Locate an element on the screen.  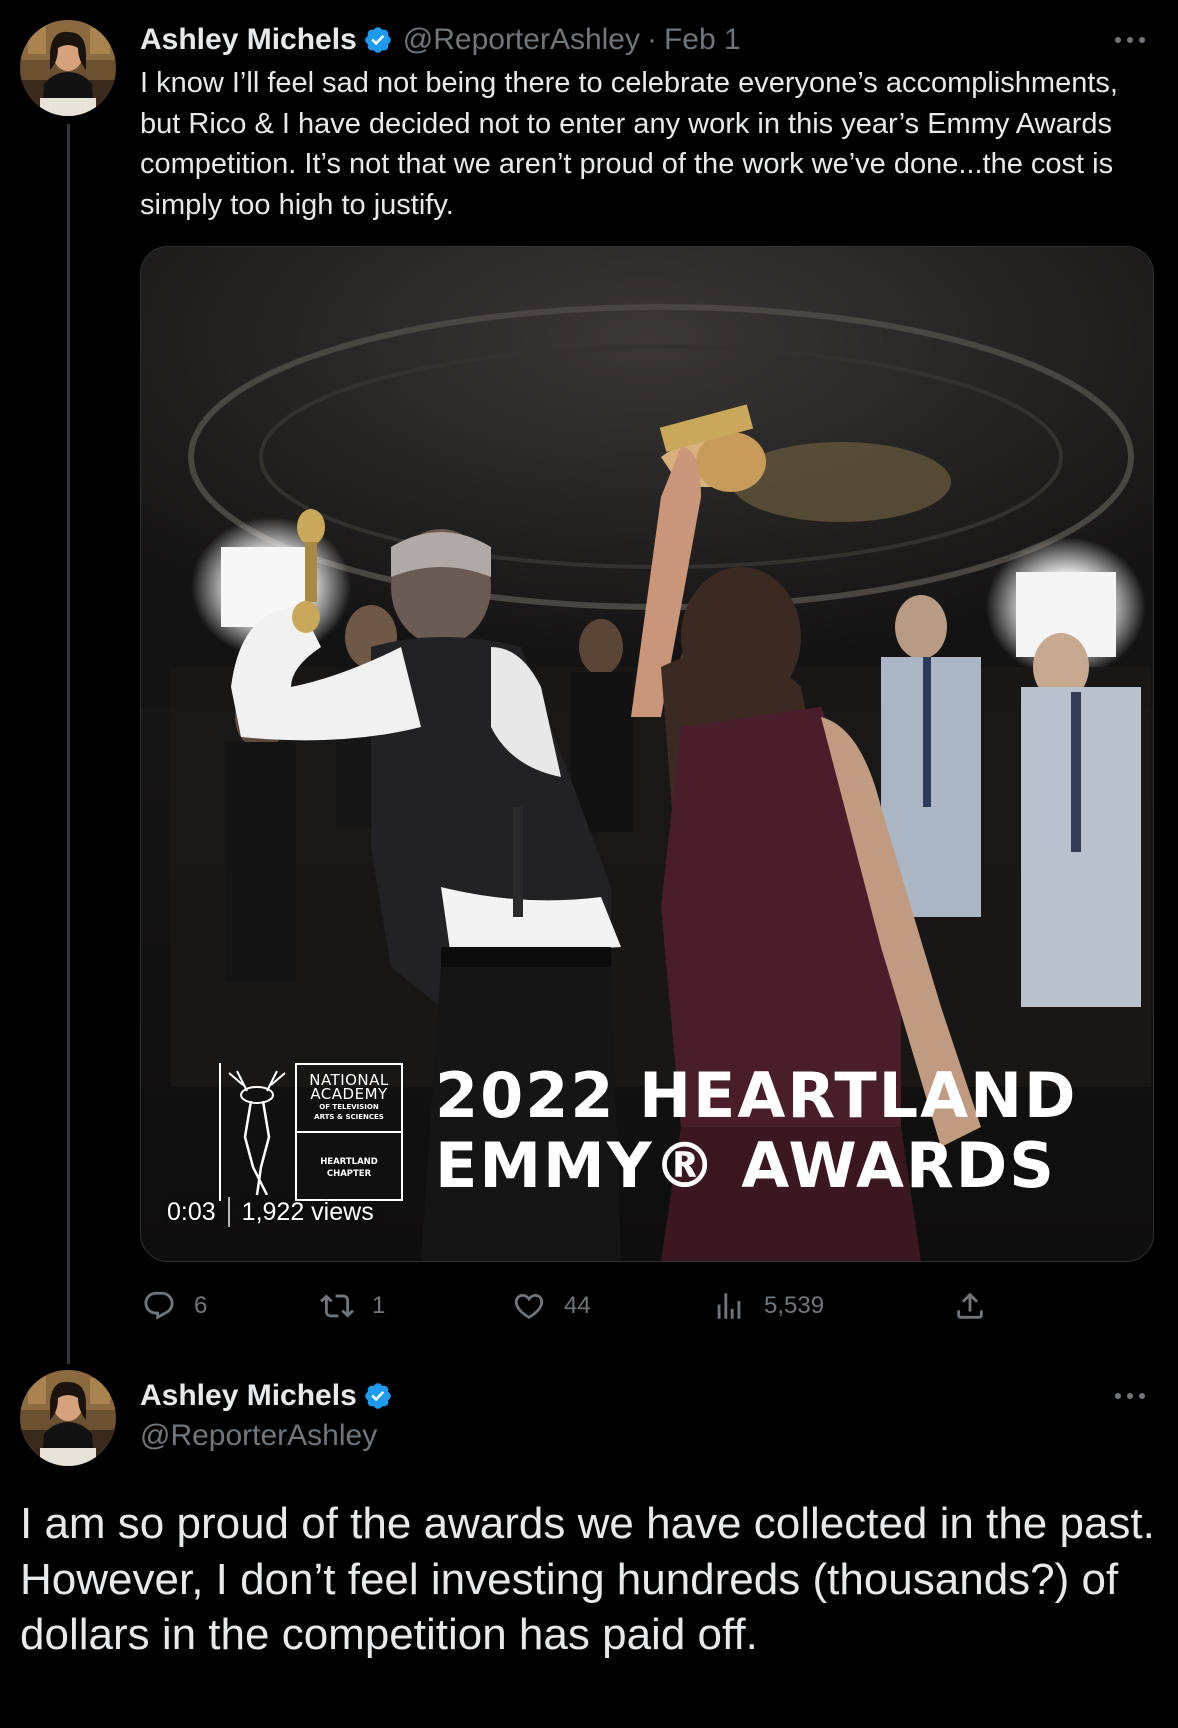
heart-icon is located at coordinates (529, 1306).